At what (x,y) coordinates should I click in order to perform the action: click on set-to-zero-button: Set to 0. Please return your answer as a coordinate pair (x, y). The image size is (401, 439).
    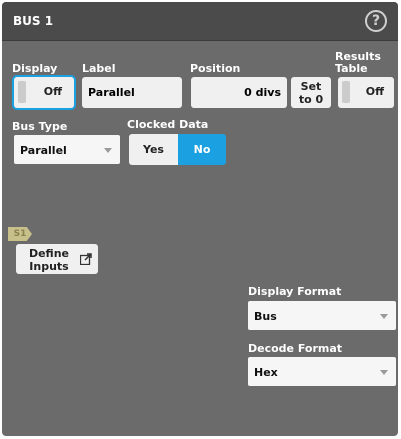
    Looking at the image, I should click on (311, 92).